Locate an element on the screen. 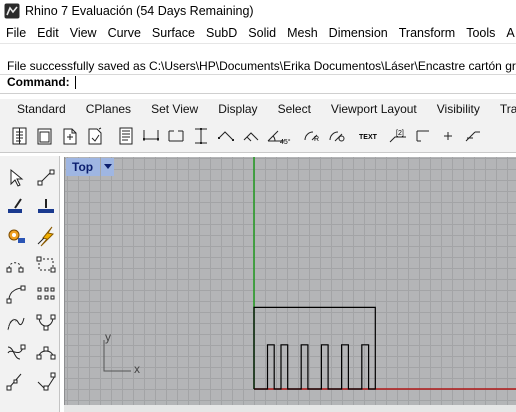  new-template-icon is located at coordinates (44, 136).